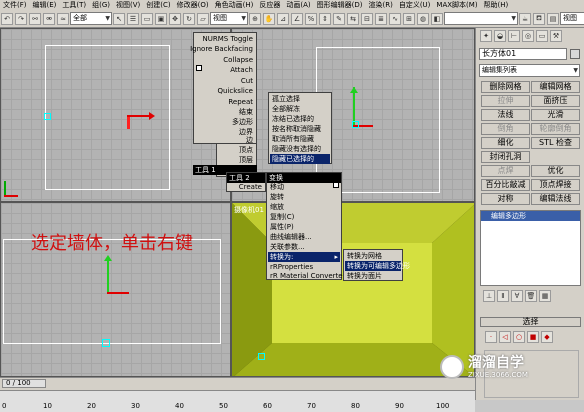 This screenshot has width=584, height=412. I want to click on menu-item-nurms-toggle: NURMS Toggle, so click(228, 39).